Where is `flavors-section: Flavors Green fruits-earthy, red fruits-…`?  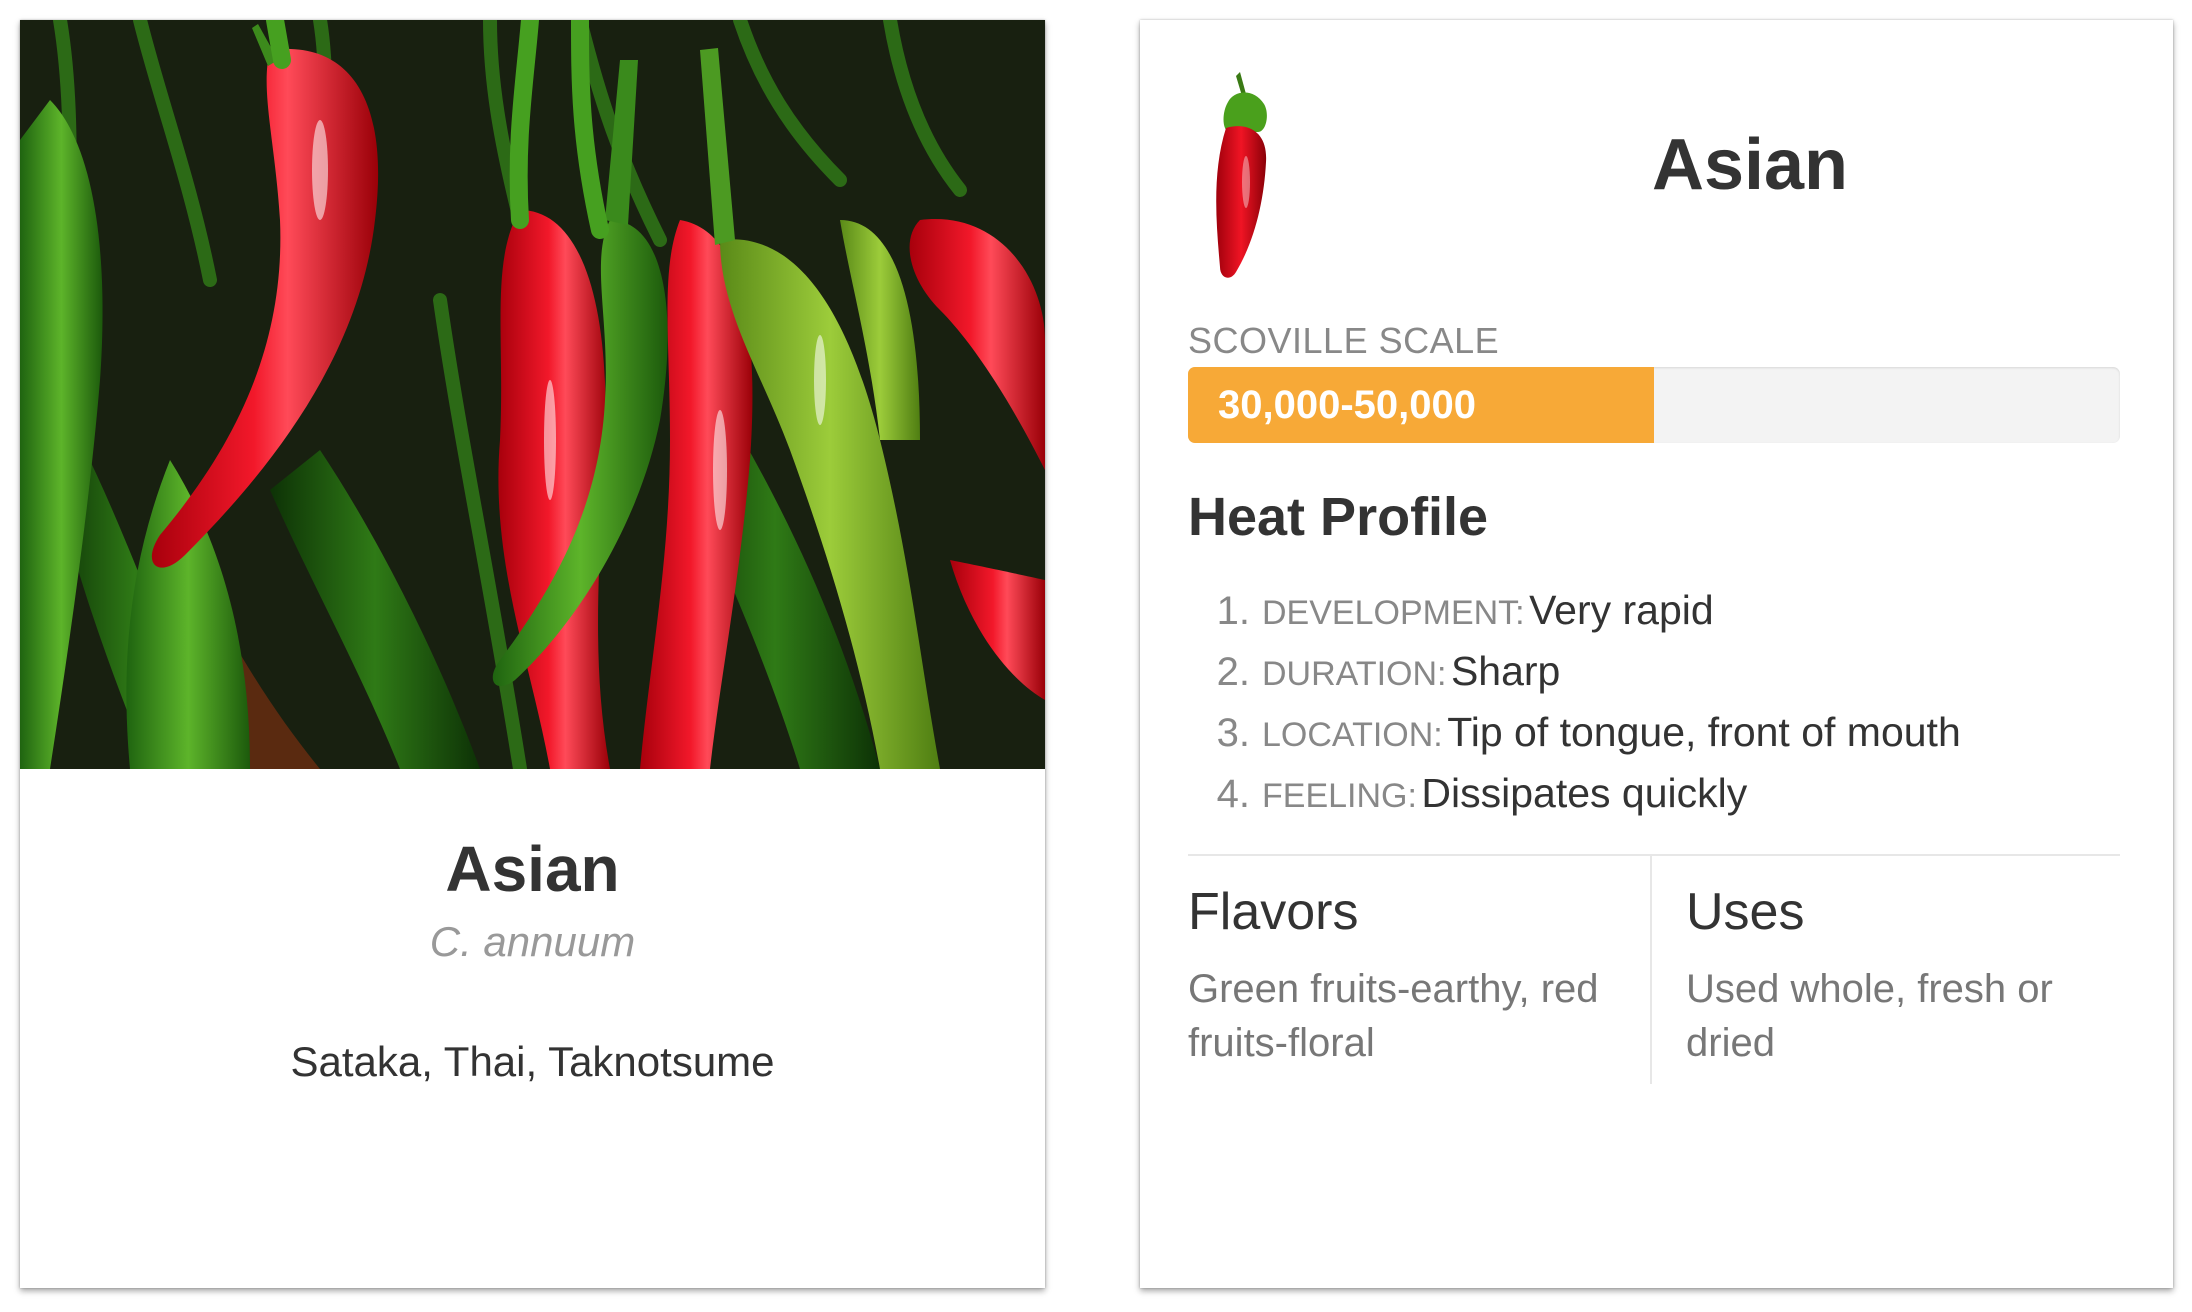
flavors-section: Flavors Green fruits-earthy, red fruits-… is located at coordinates (1408, 976).